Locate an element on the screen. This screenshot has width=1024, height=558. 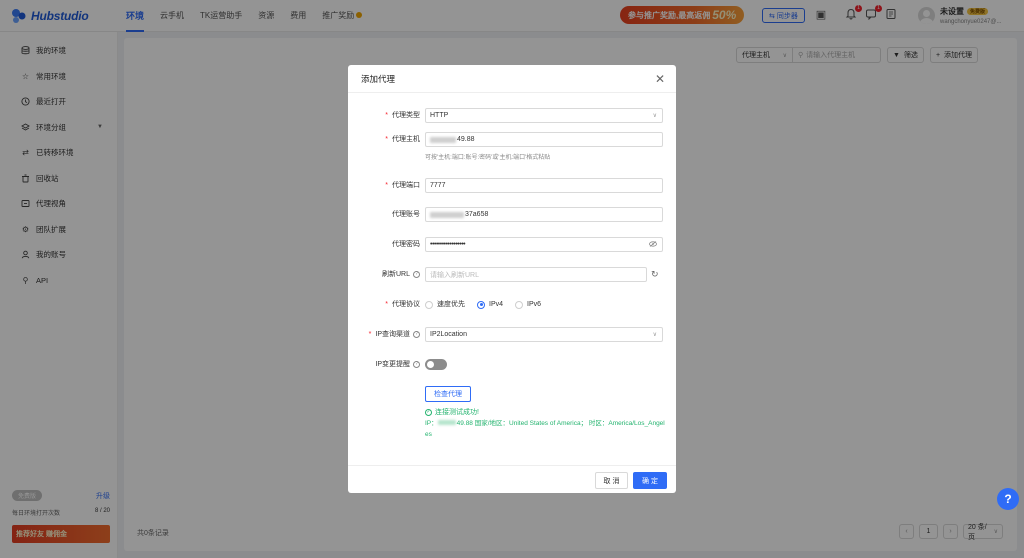
proxy-account-label: 代理账号 is located at coordinates (406, 214).